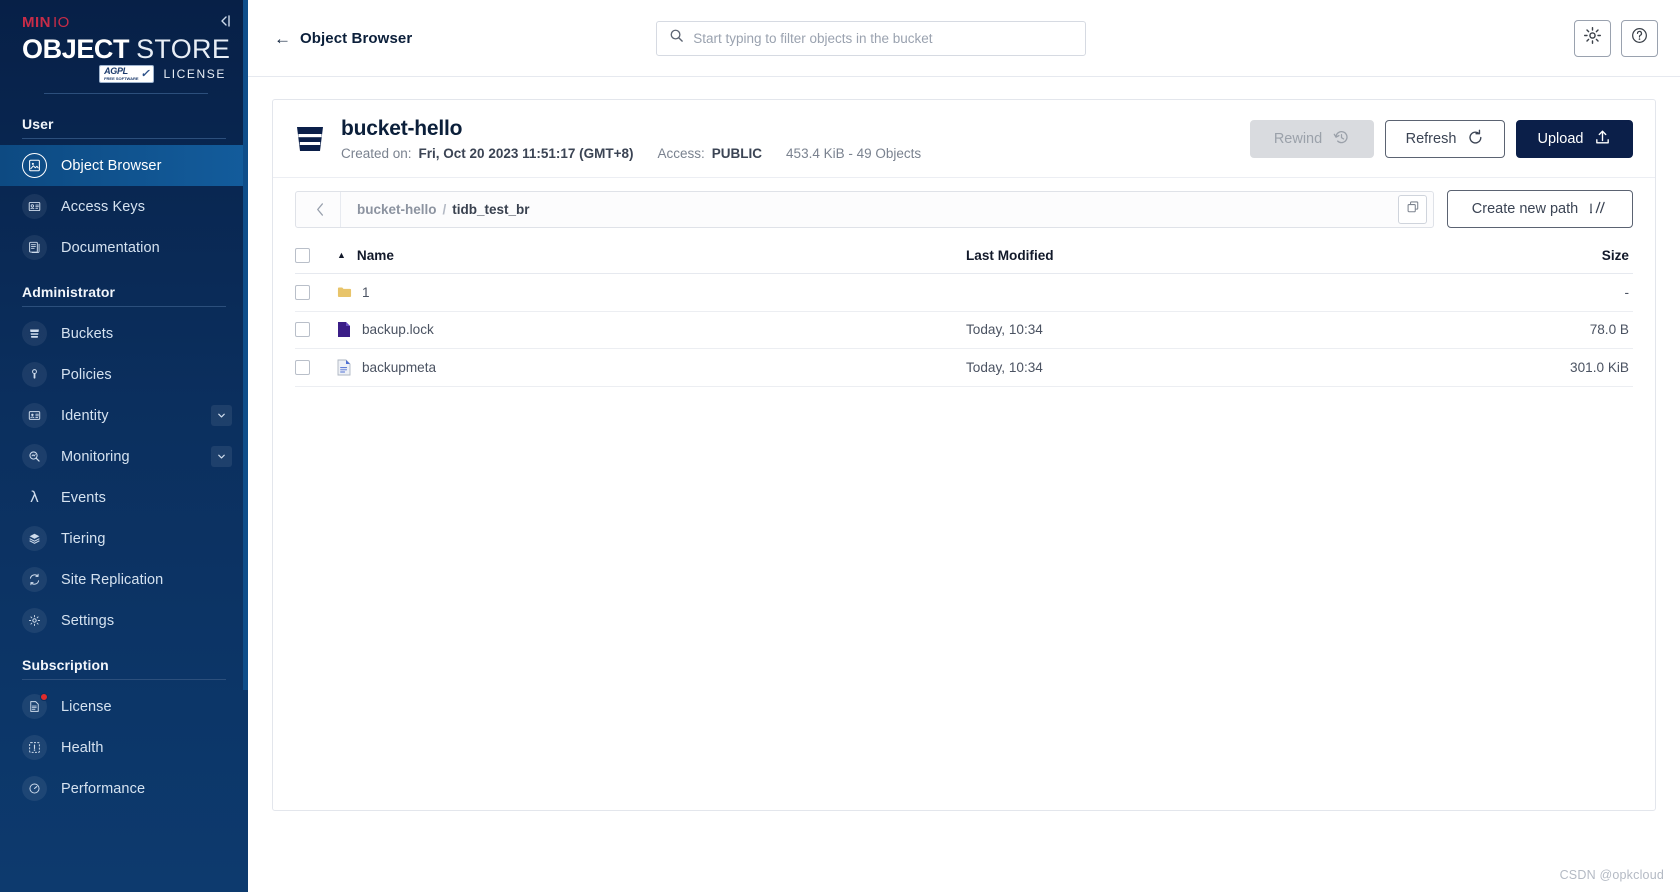 The image size is (1680, 892). I want to click on sidebar-item-events: λ Events, so click(124, 497).